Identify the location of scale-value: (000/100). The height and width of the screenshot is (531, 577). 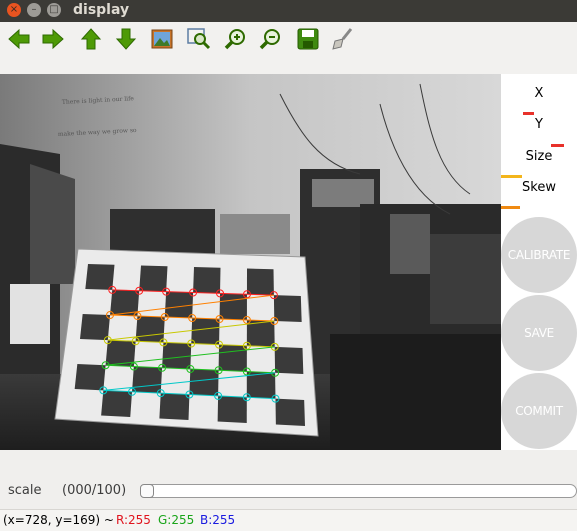
(94, 490).